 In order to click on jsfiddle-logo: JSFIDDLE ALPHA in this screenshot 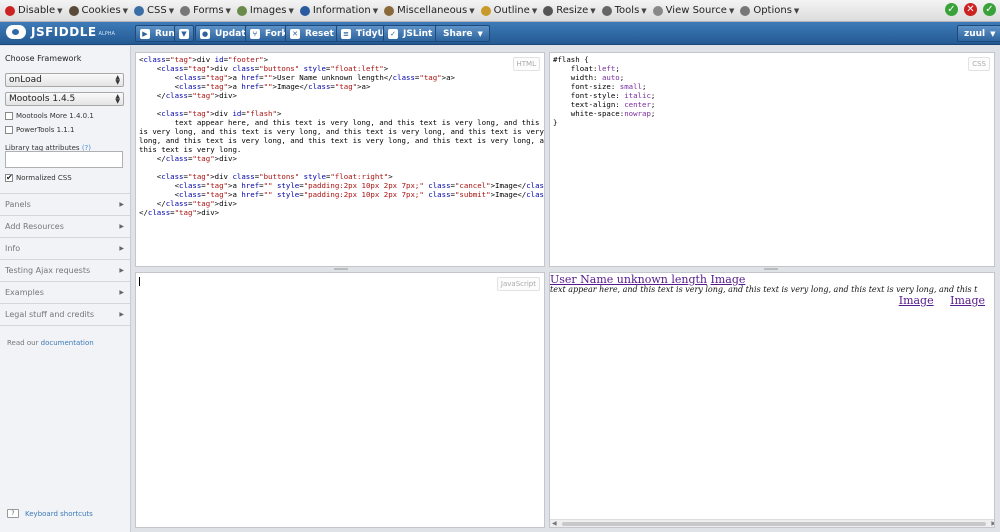, I will do `click(60, 32)`.